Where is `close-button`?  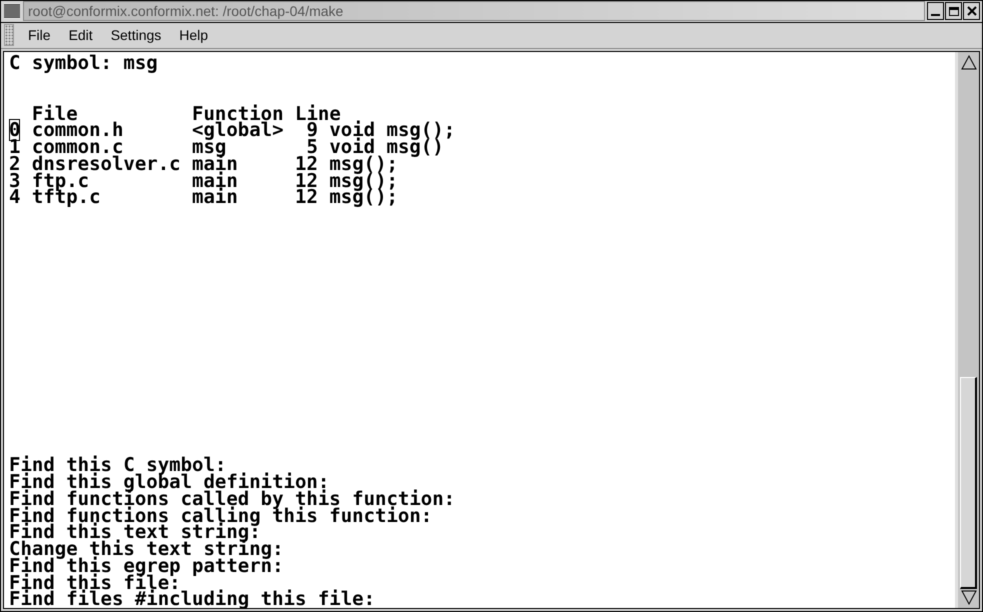
close-button is located at coordinates (971, 11).